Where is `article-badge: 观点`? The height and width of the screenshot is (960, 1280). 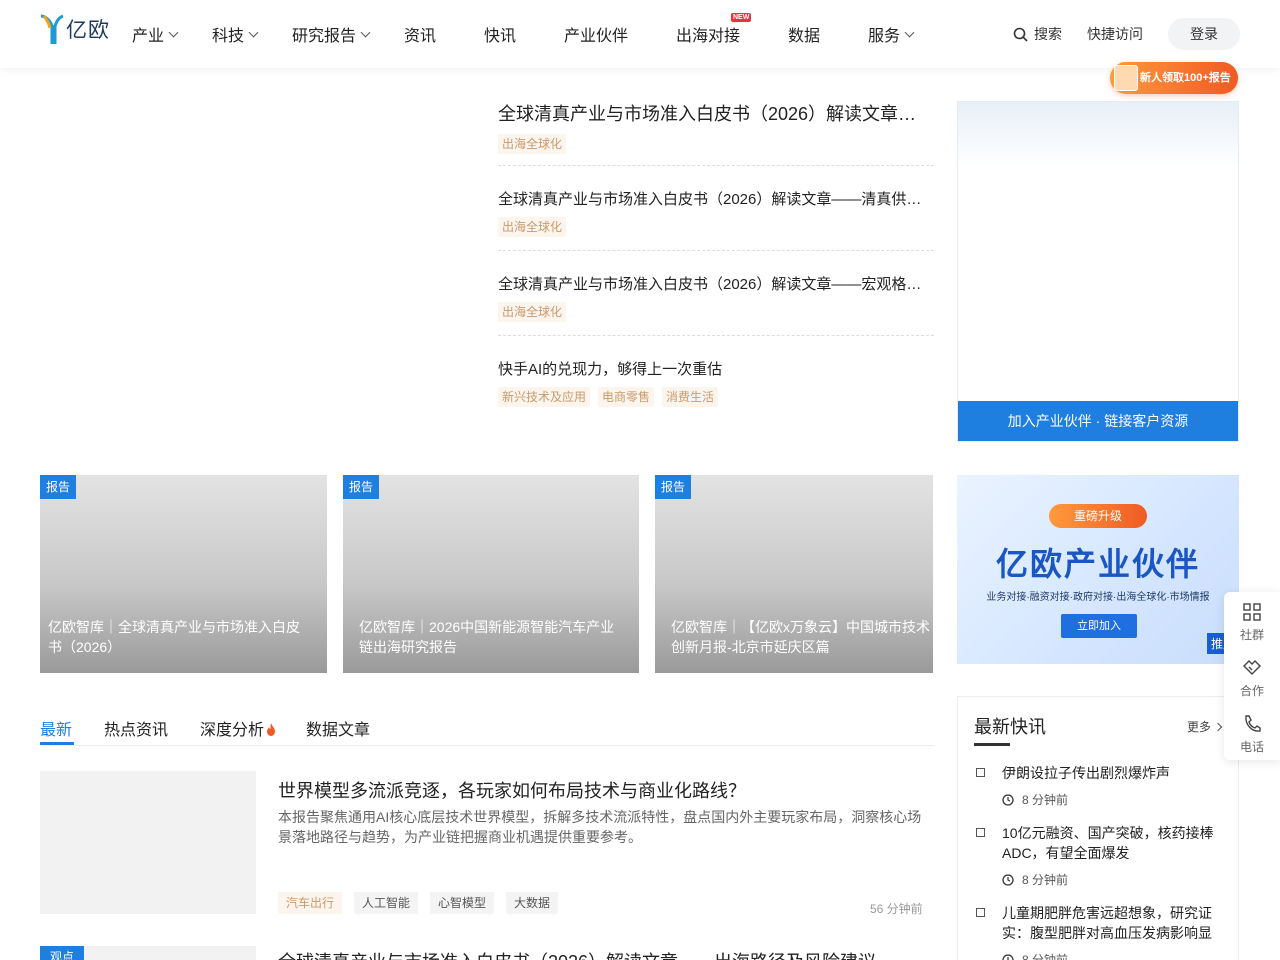
article-badge: 观点 is located at coordinates (62, 953).